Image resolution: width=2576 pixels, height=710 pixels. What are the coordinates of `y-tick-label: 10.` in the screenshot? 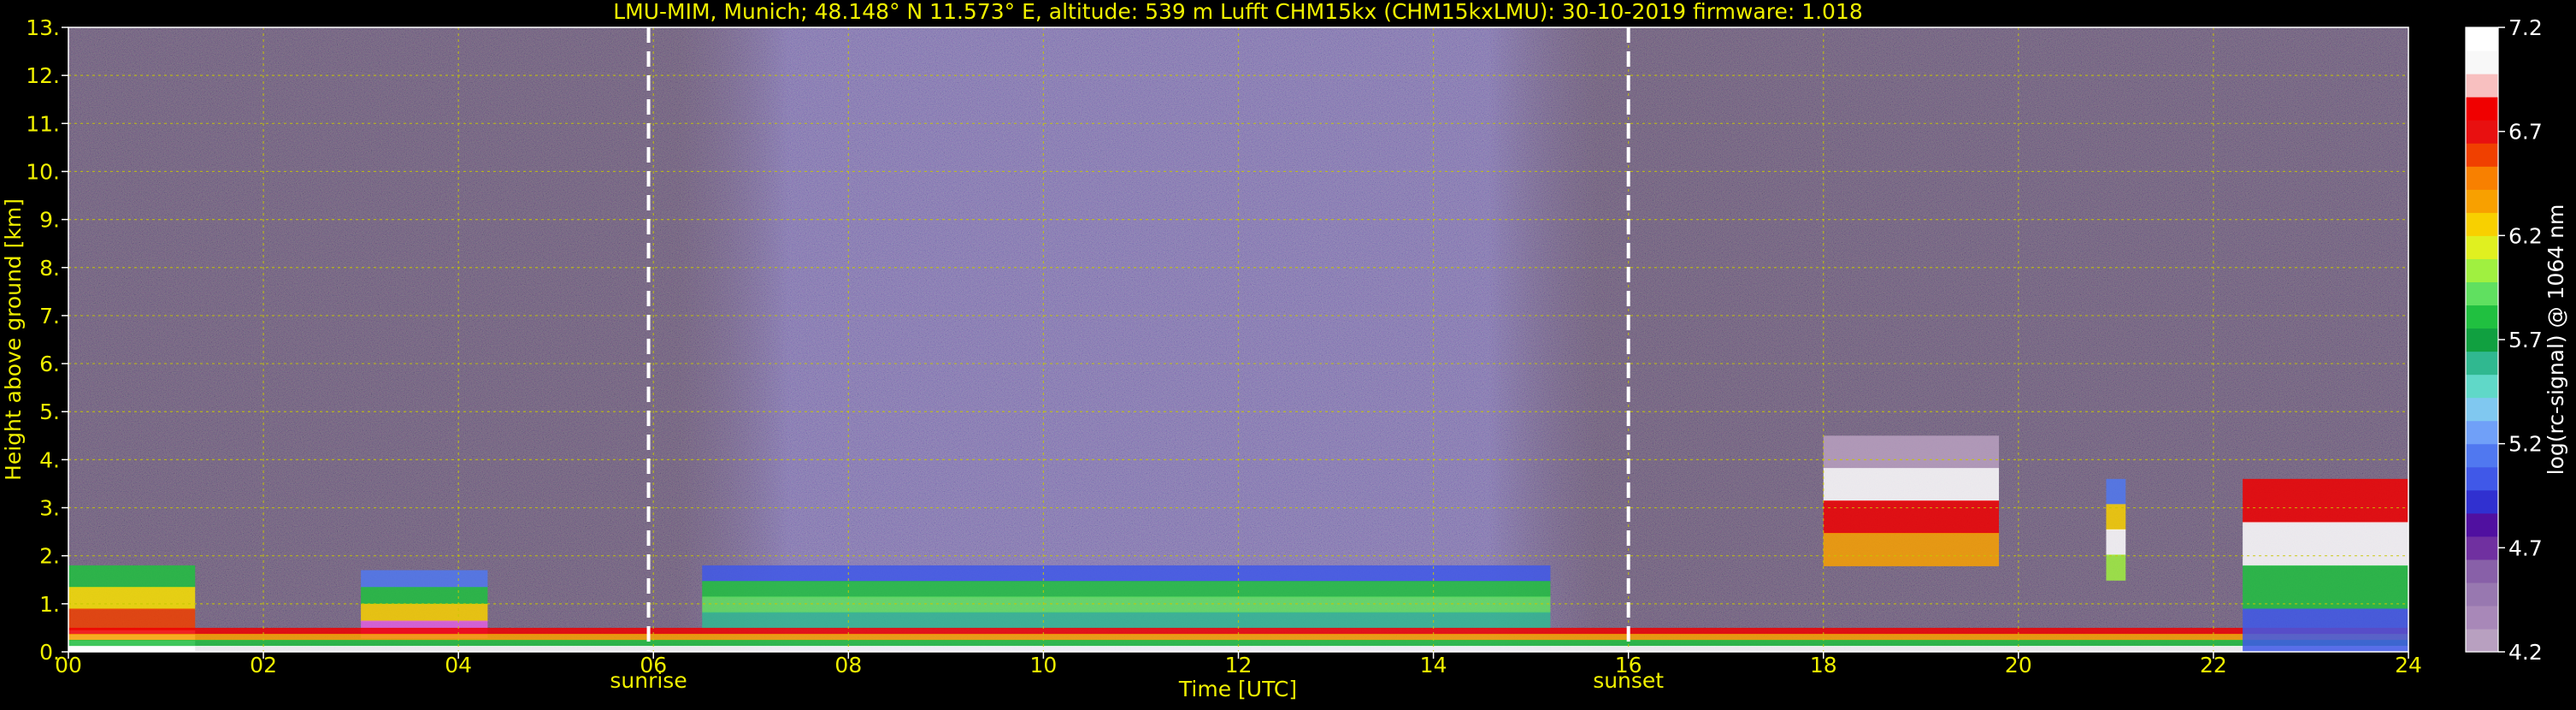 It's located at (43, 171).